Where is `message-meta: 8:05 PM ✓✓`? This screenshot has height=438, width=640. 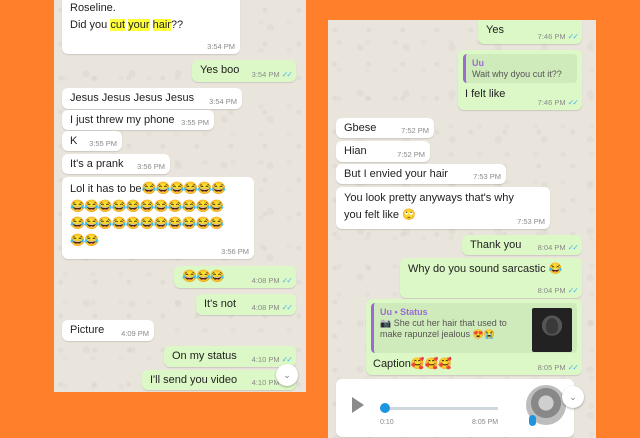 message-meta: 8:05 PM ✓✓ is located at coordinates (558, 368).